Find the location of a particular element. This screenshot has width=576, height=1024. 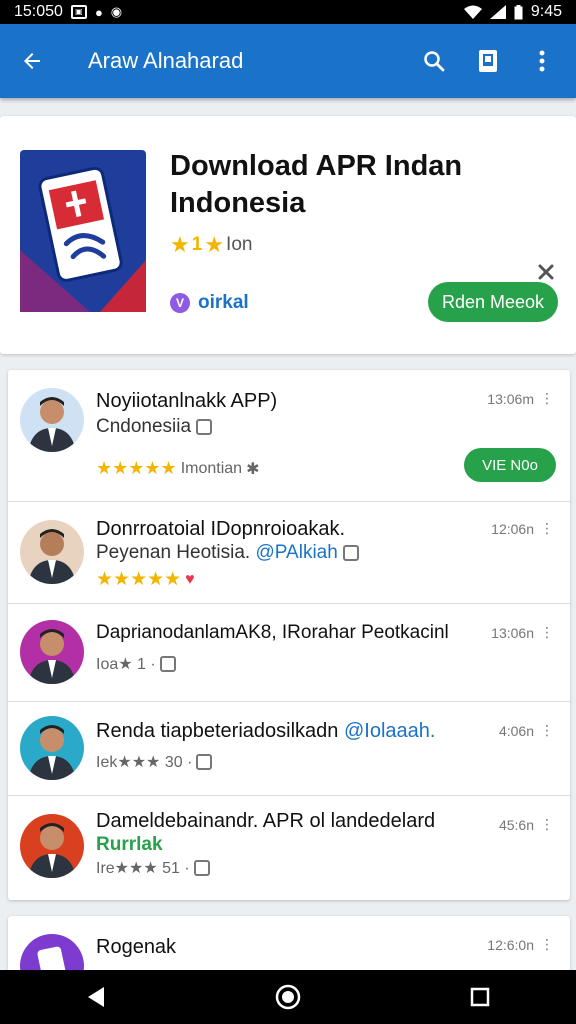

more-options-icon is located at coordinates (542, 61).